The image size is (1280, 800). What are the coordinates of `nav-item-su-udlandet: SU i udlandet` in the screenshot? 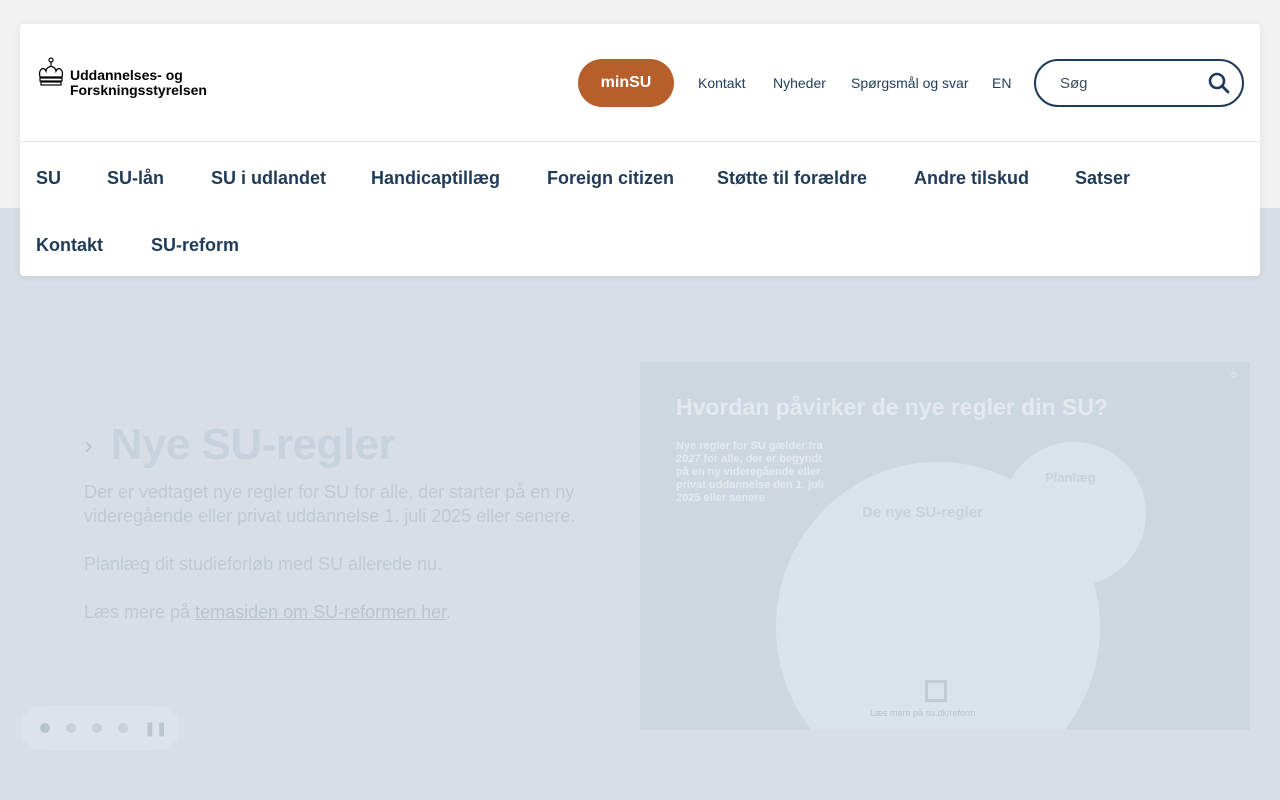 It's located at (268, 178).